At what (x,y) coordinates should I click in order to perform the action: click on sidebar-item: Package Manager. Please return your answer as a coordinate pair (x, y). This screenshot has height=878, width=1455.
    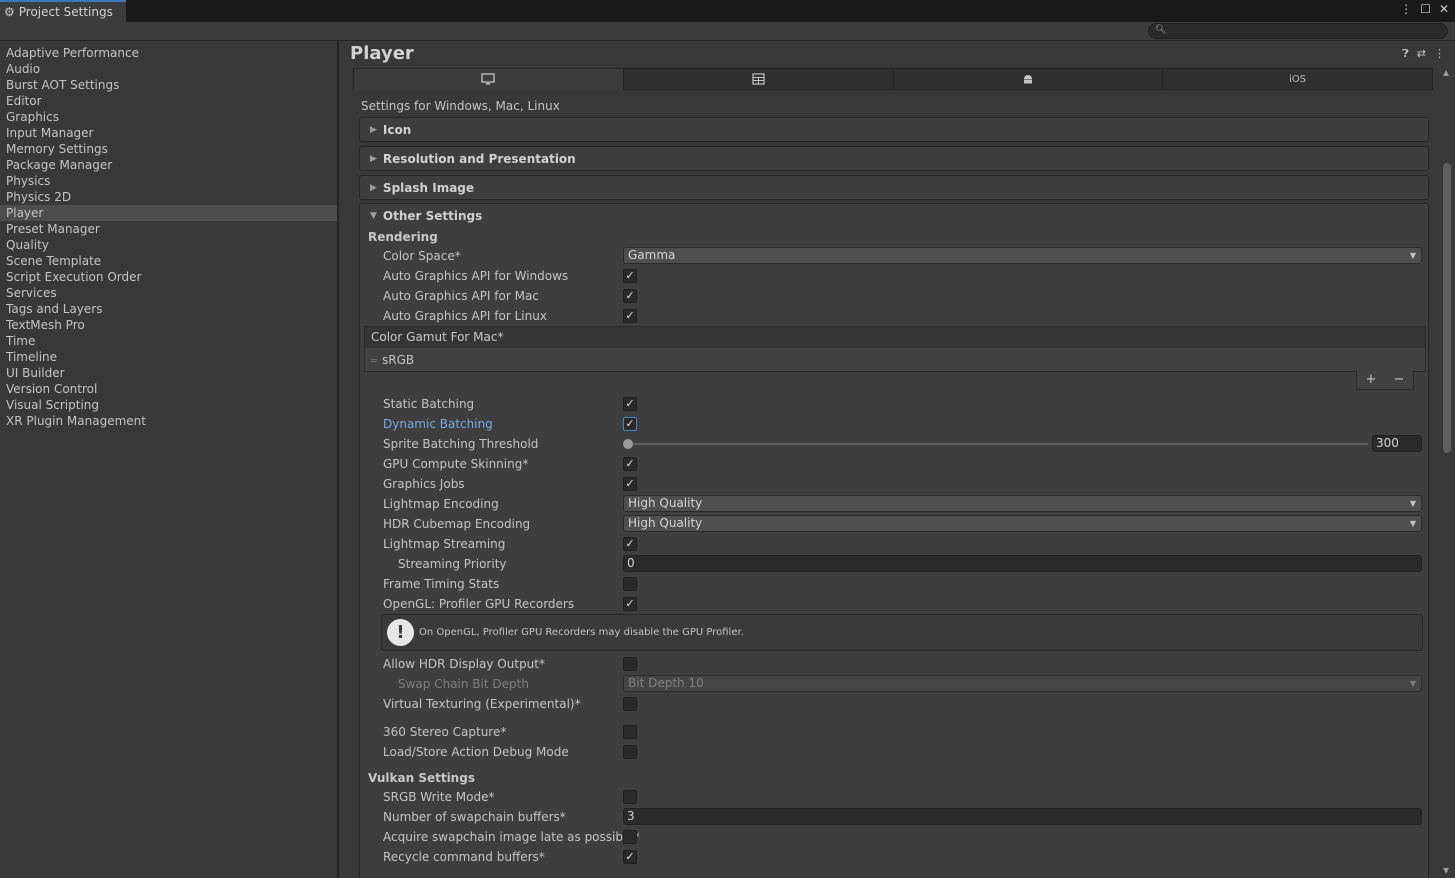
    Looking at the image, I should click on (168, 165).